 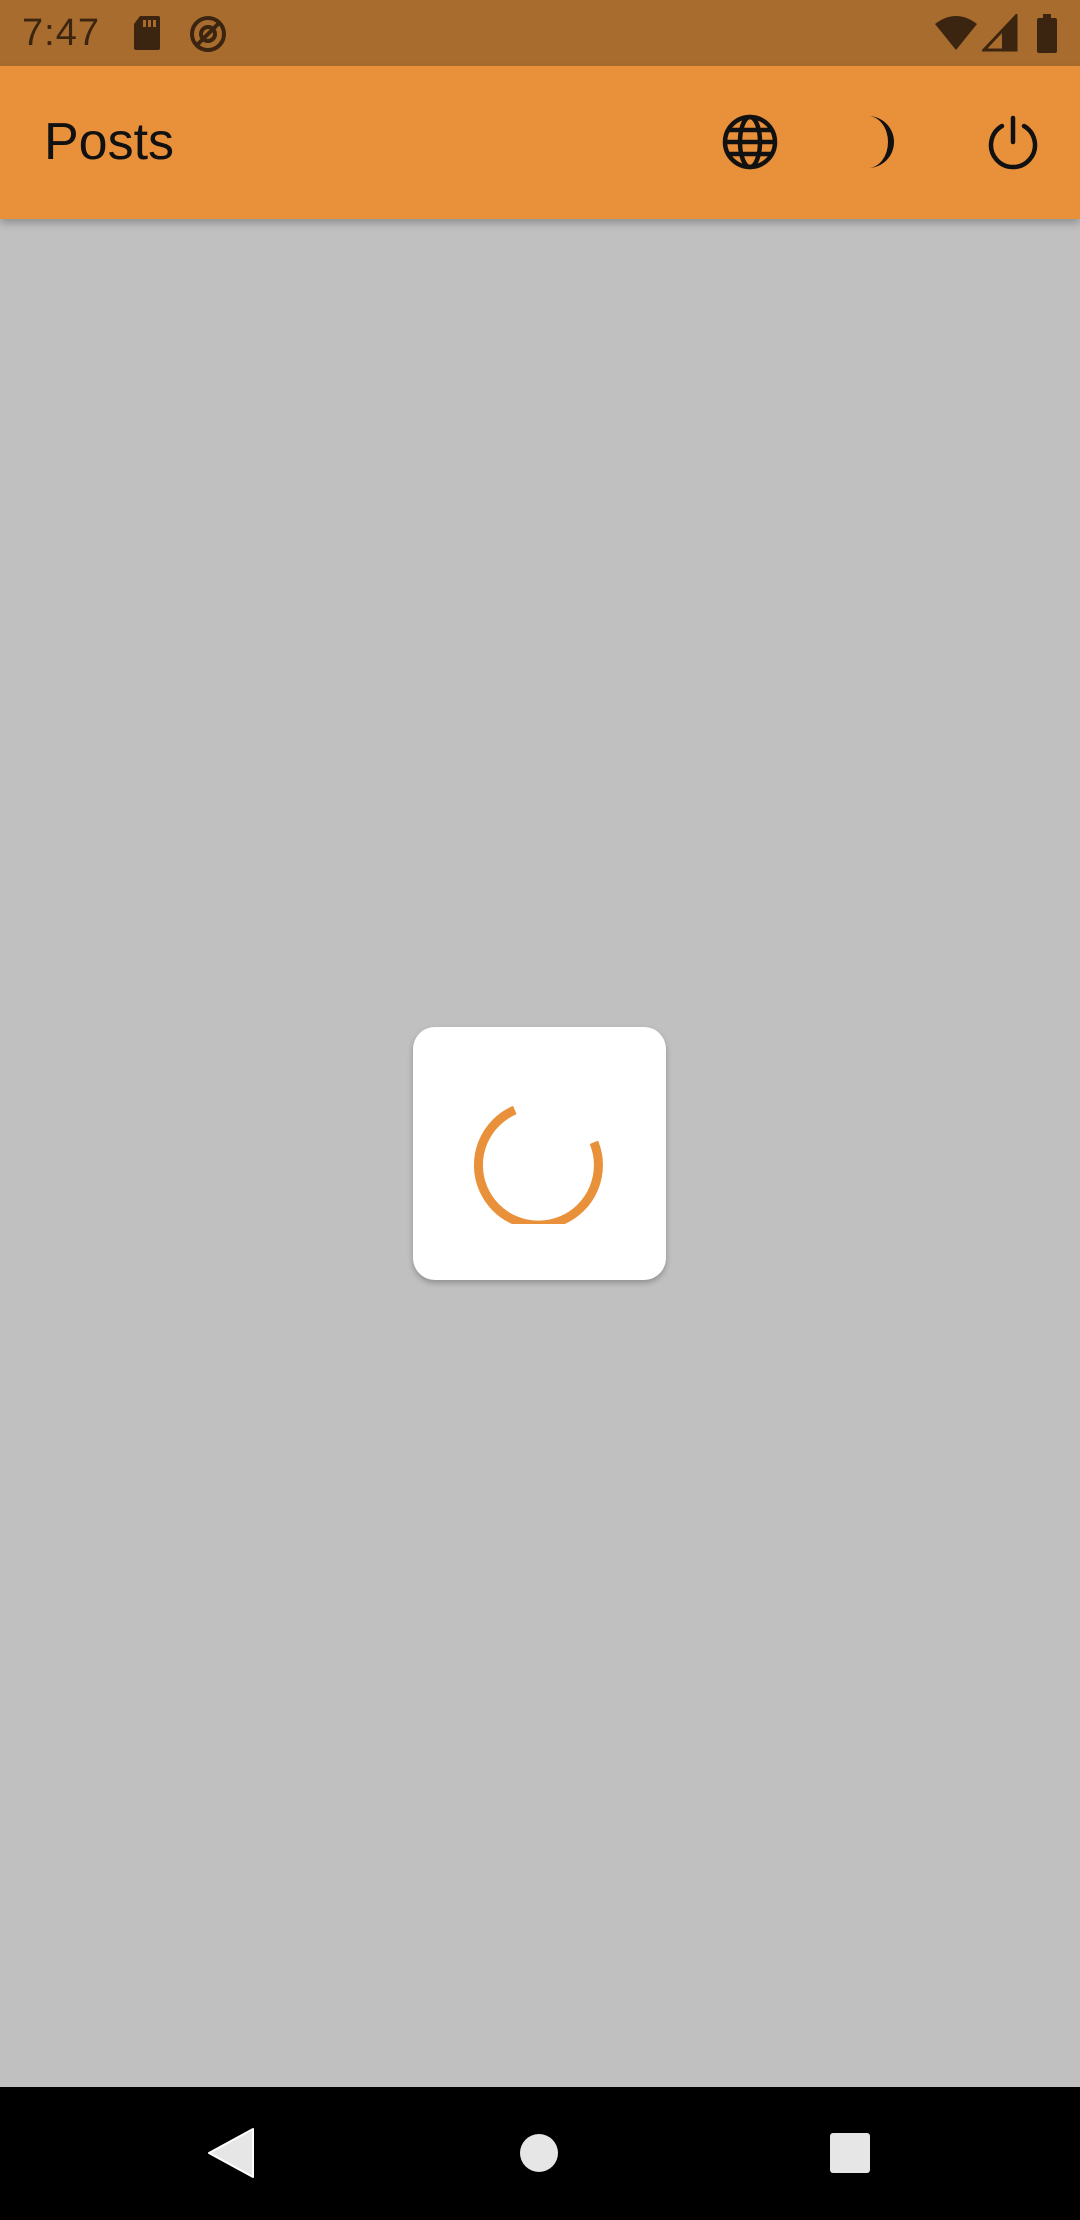 I want to click on globe-icon, so click(x=750, y=142).